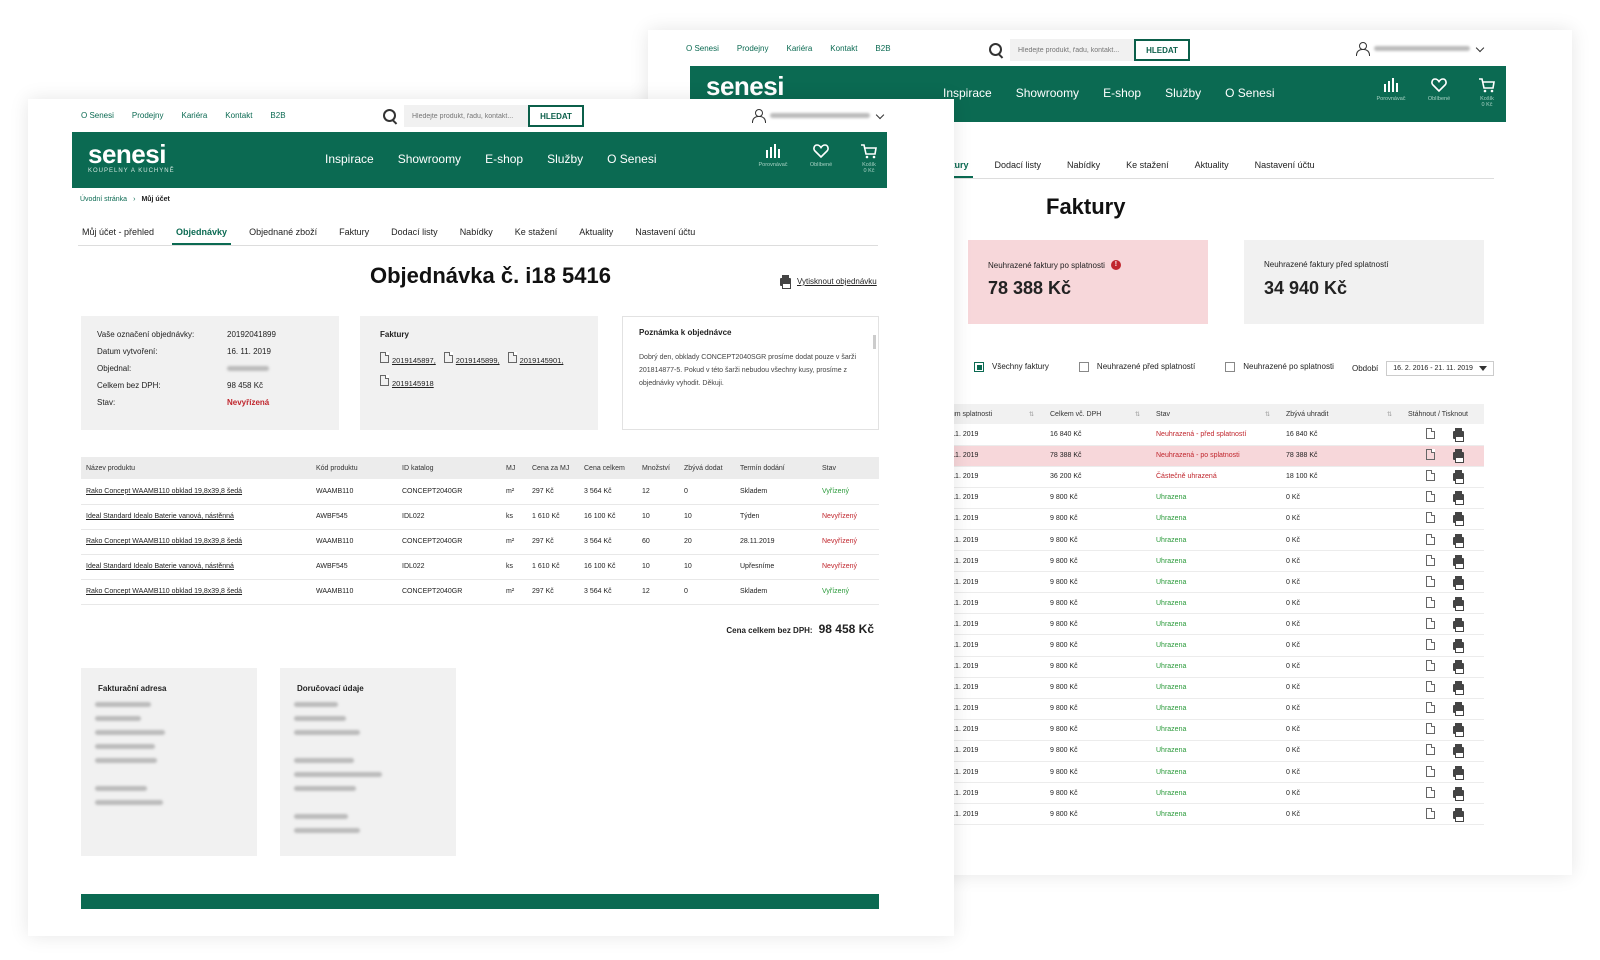  Describe the element at coordinates (869, 158) in the screenshot. I see `cart-button: Košík 0 Kč` at that location.